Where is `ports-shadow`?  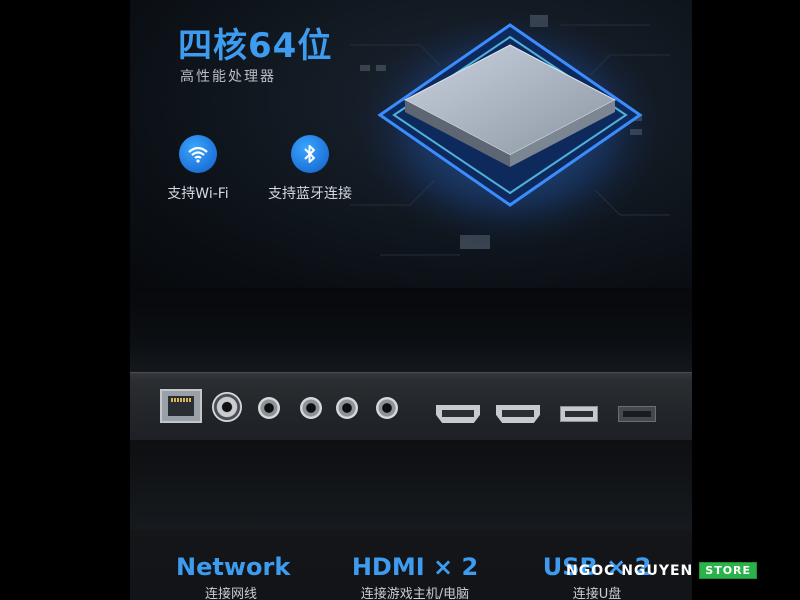
ports-shadow is located at coordinates (411, 485).